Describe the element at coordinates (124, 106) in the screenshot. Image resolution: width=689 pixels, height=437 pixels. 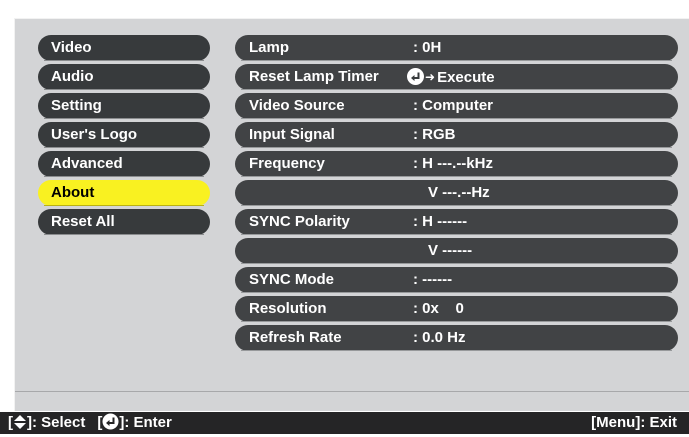
I see `menu-item-setting: Setting` at that location.